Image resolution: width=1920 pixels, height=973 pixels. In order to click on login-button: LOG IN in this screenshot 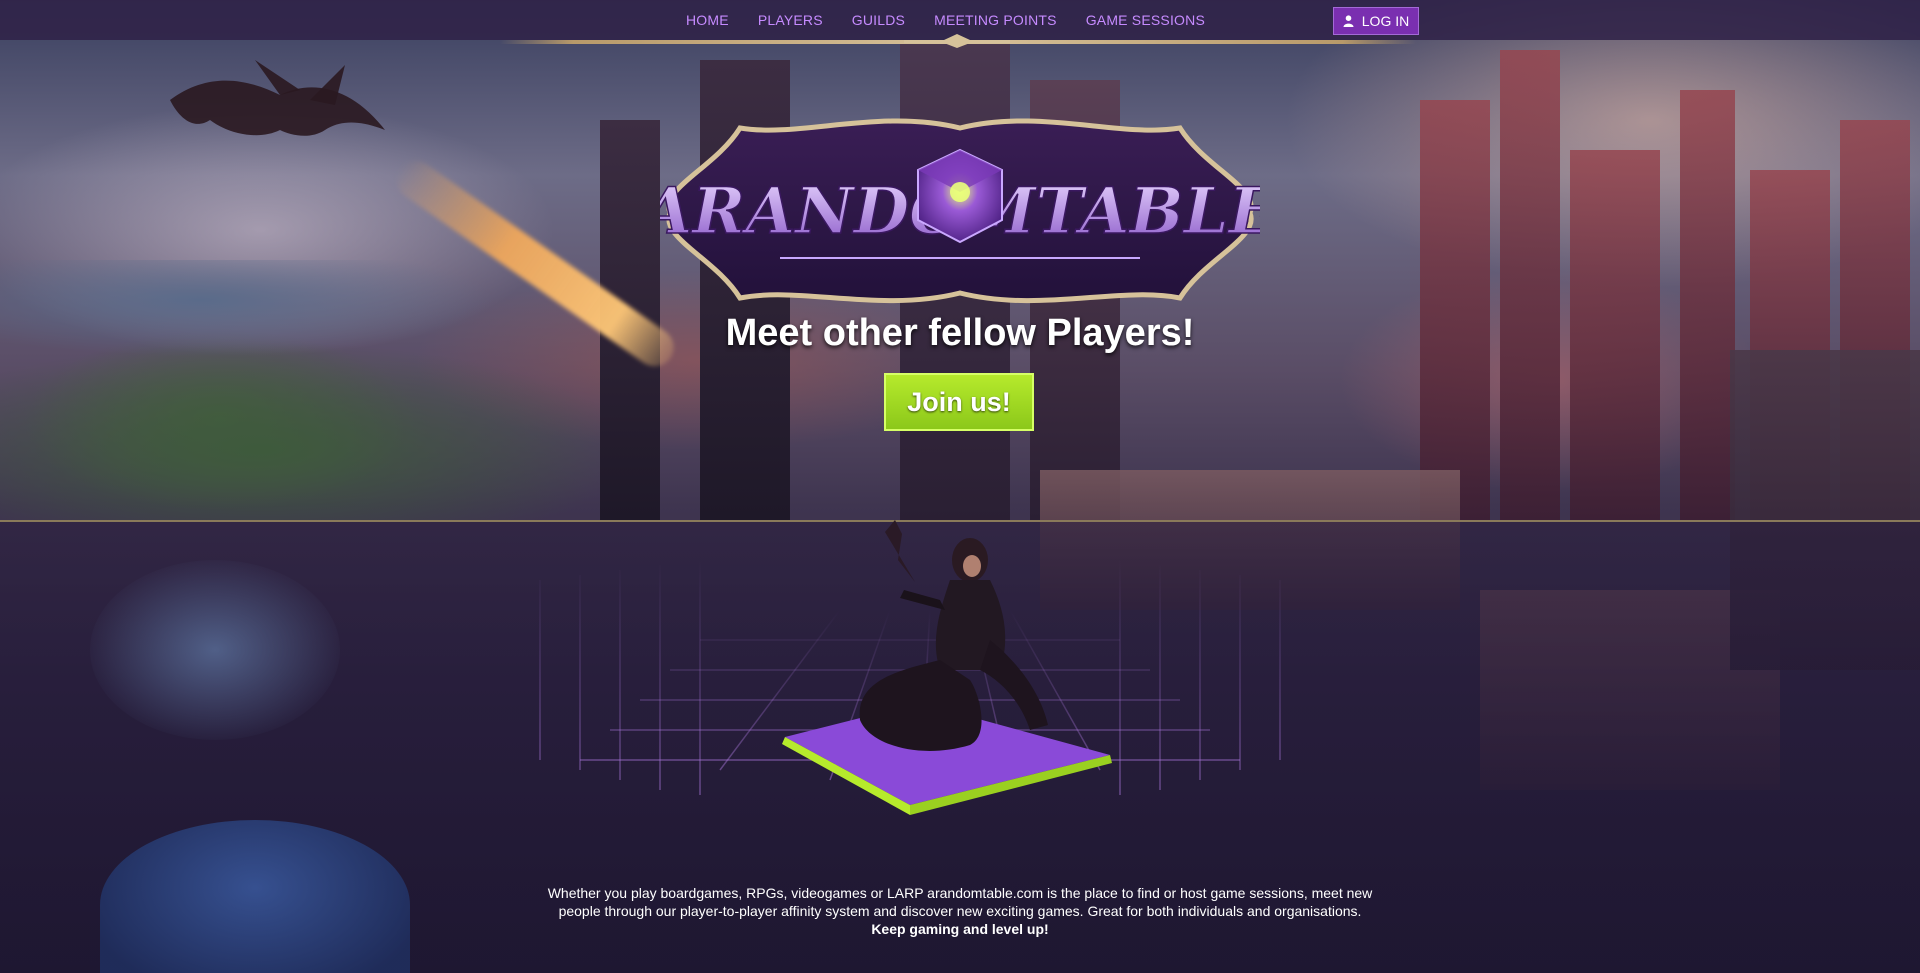, I will do `click(1376, 21)`.